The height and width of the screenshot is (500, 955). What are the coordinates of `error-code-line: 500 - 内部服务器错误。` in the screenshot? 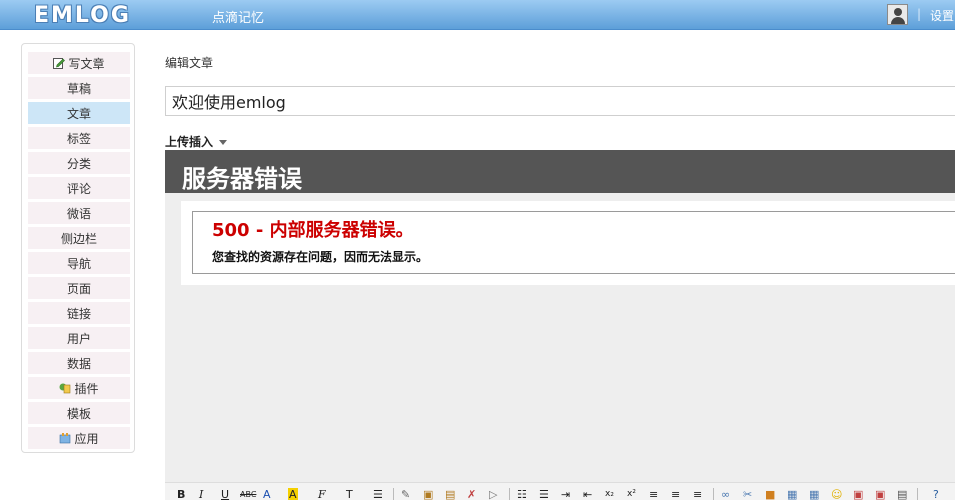 It's located at (313, 230).